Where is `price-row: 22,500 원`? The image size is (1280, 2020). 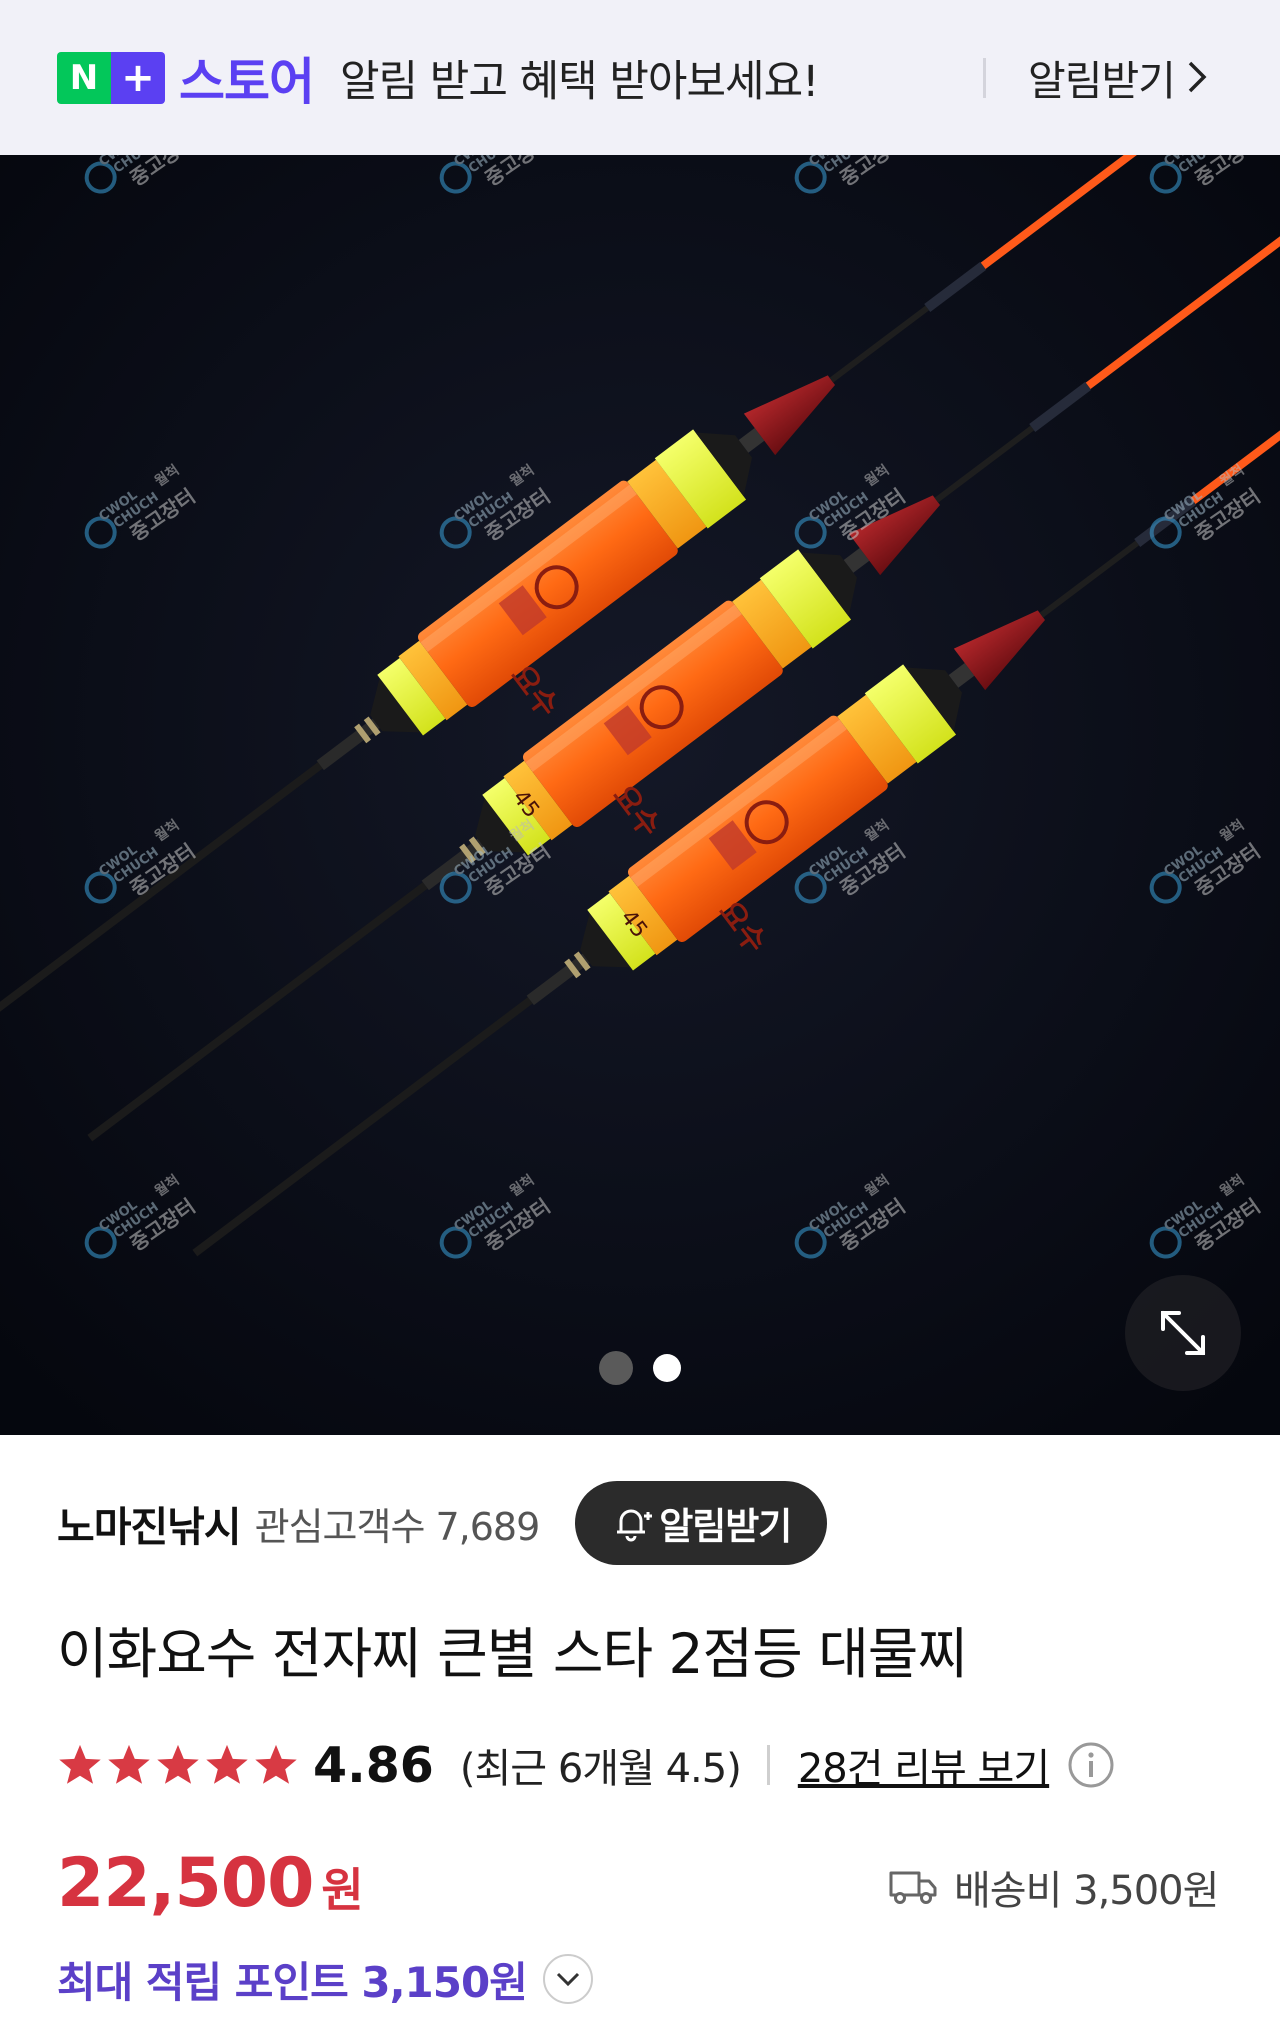
price-row: 22,500 원 is located at coordinates (210, 1886).